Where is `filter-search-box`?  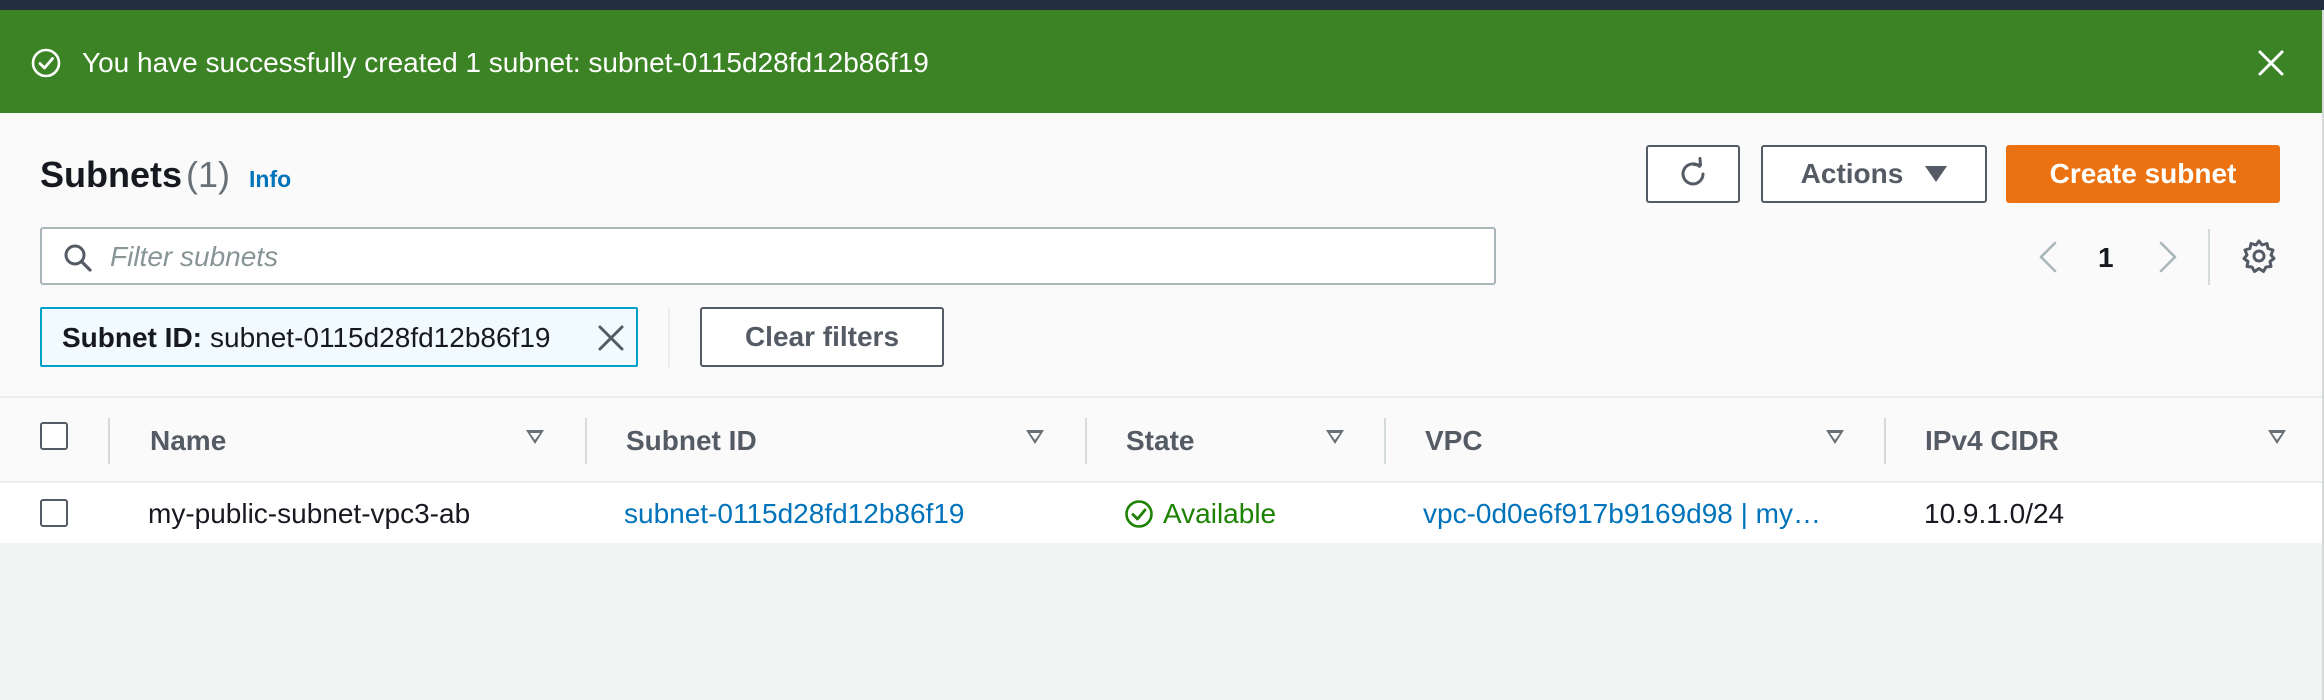 filter-search-box is located at coordinates (768, 256).